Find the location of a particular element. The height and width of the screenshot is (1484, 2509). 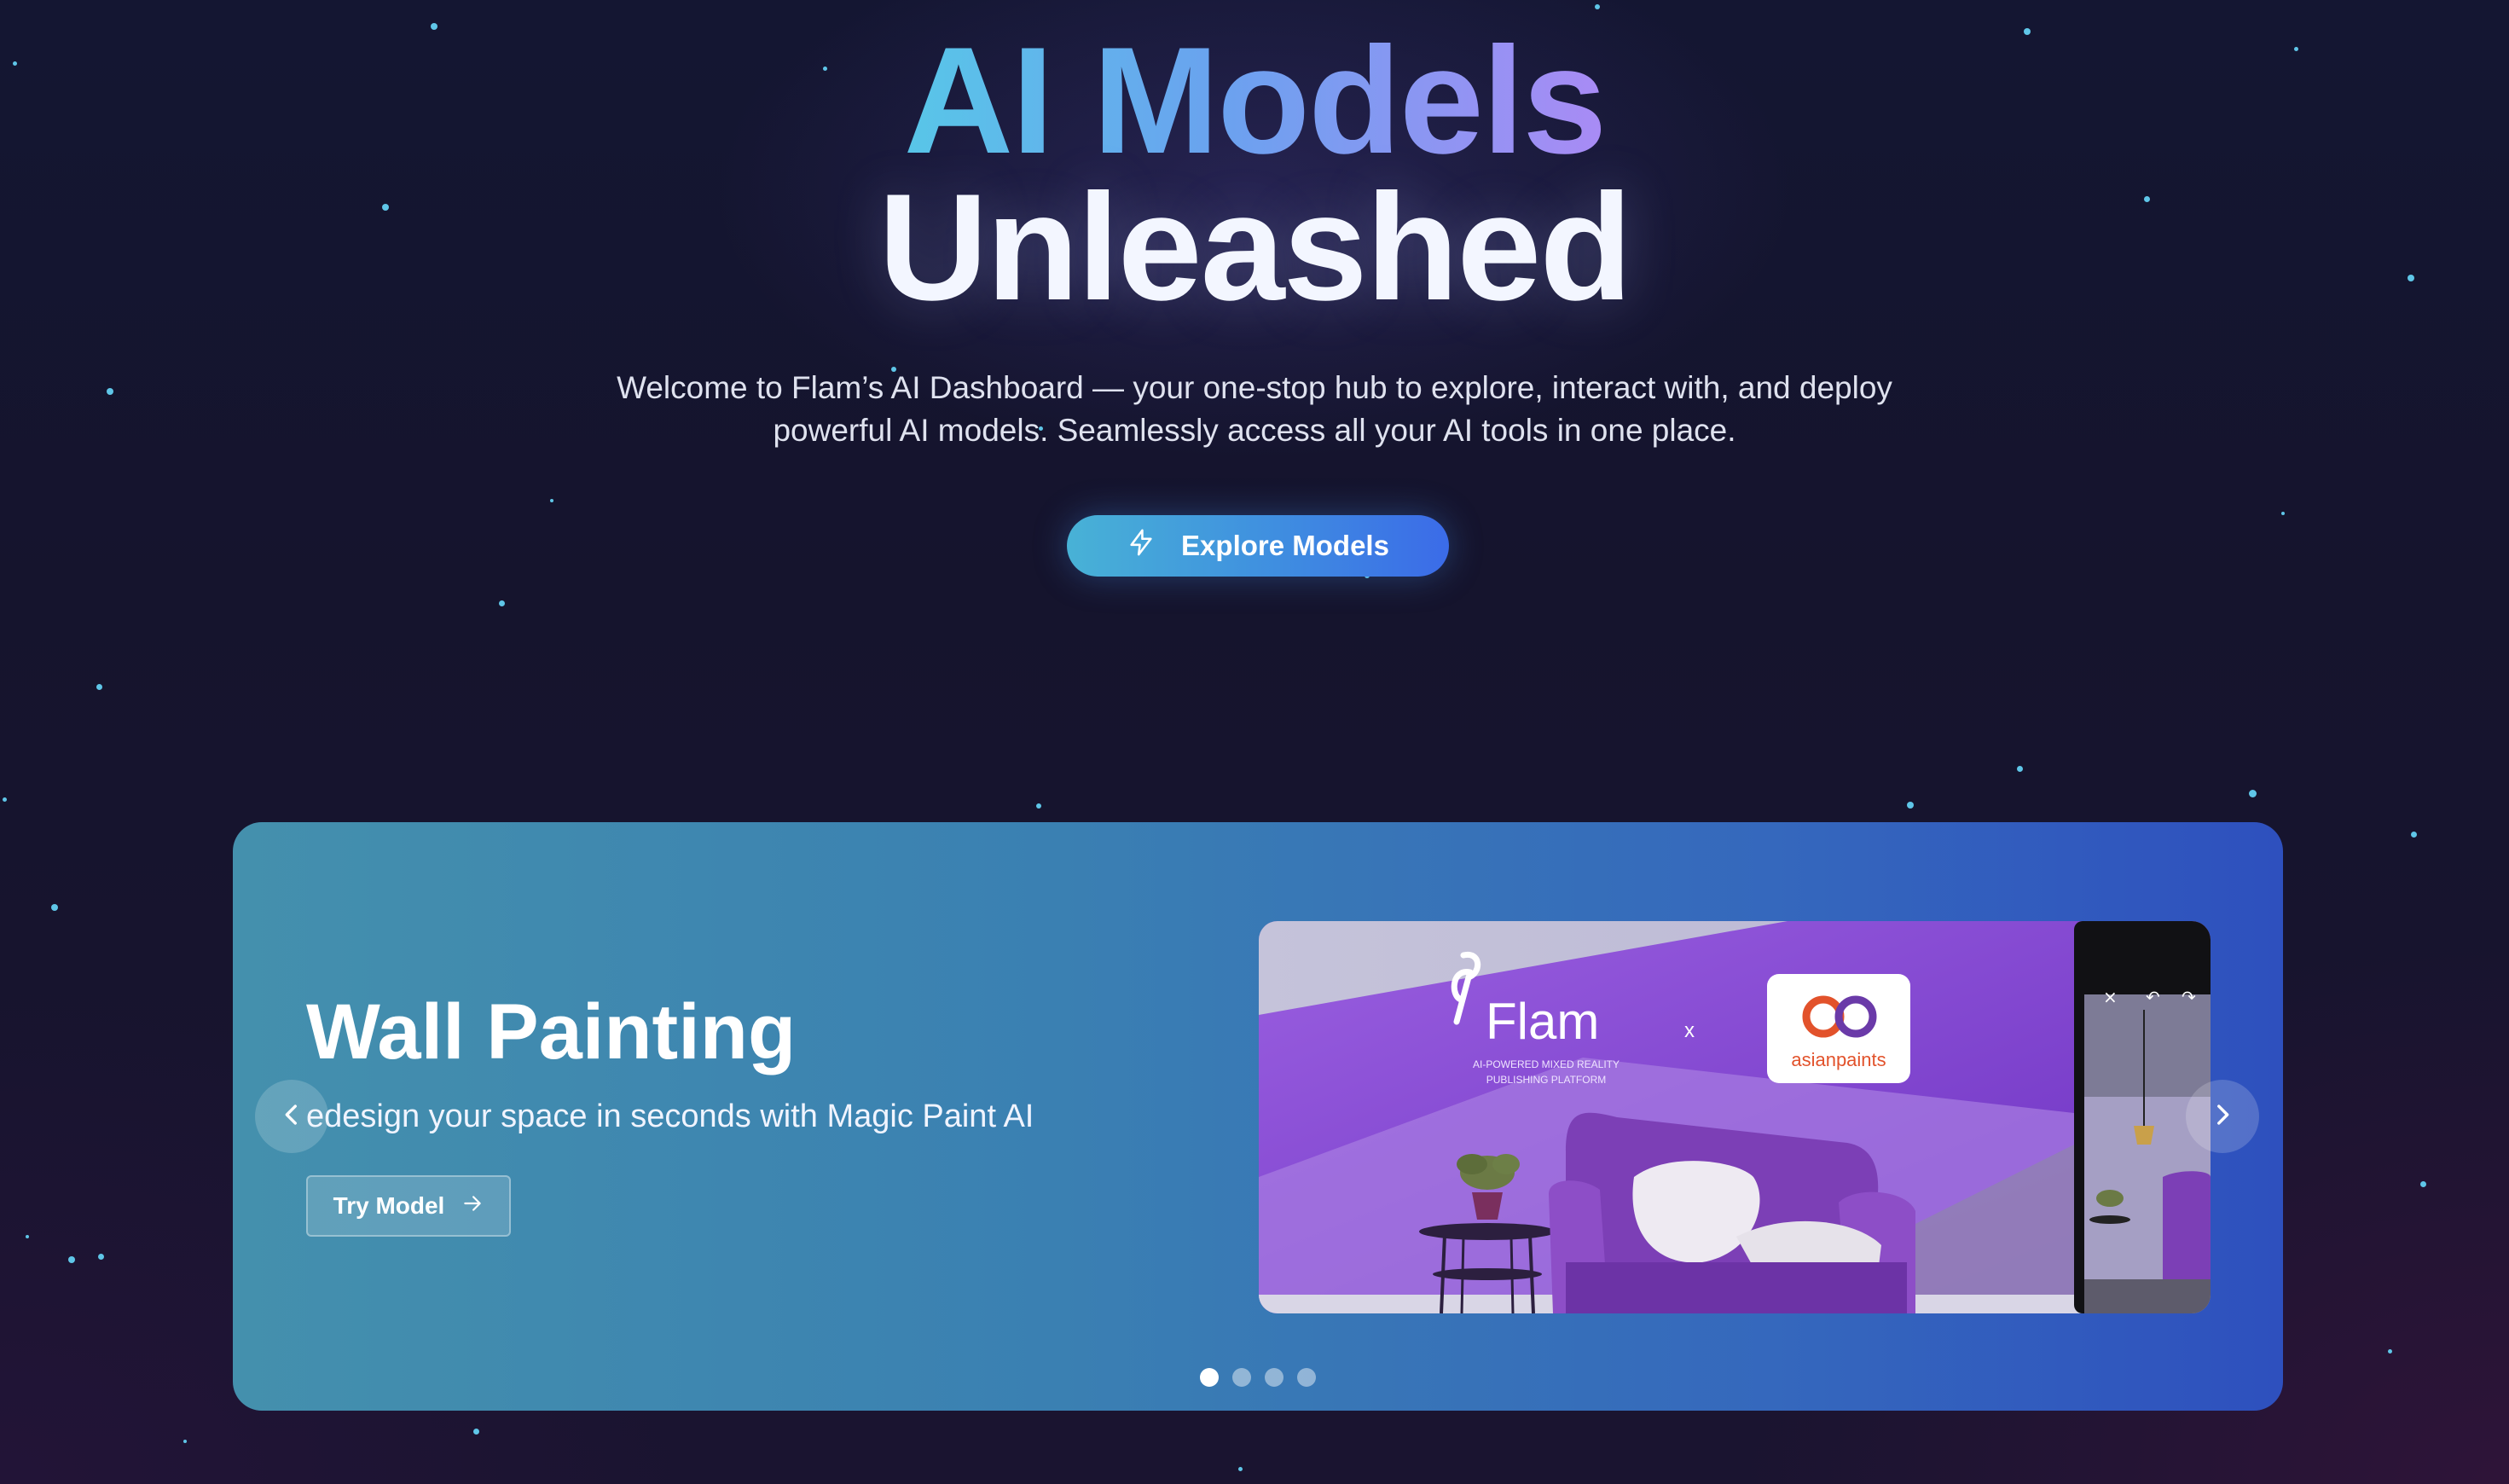

flam-brand-name: Flam is located at coordinates (1542, 1021).